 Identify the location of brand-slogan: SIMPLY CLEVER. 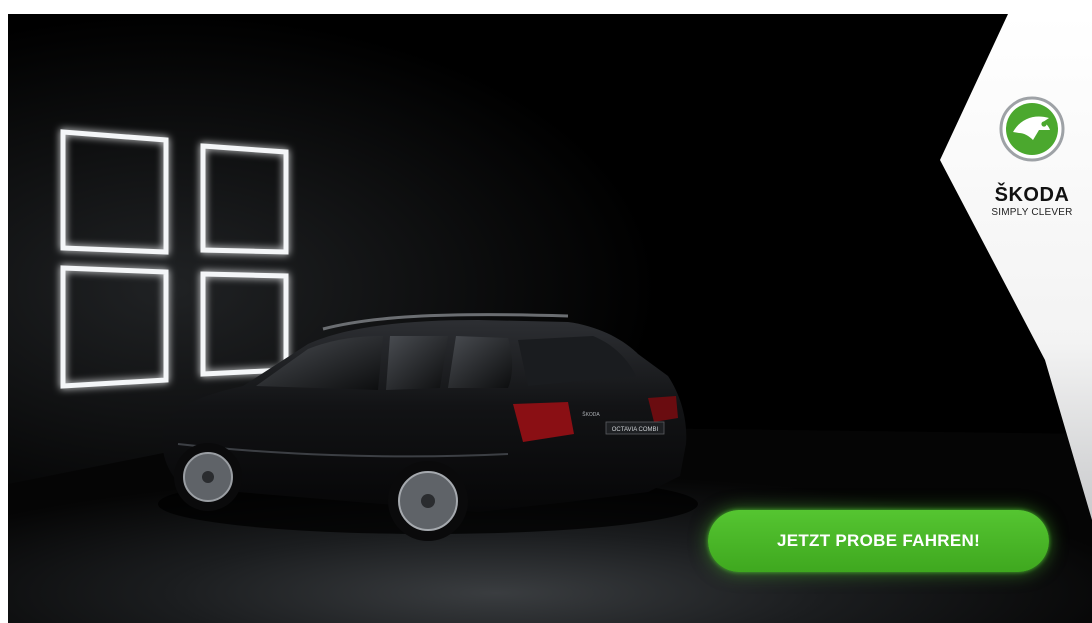
(1032, 212).